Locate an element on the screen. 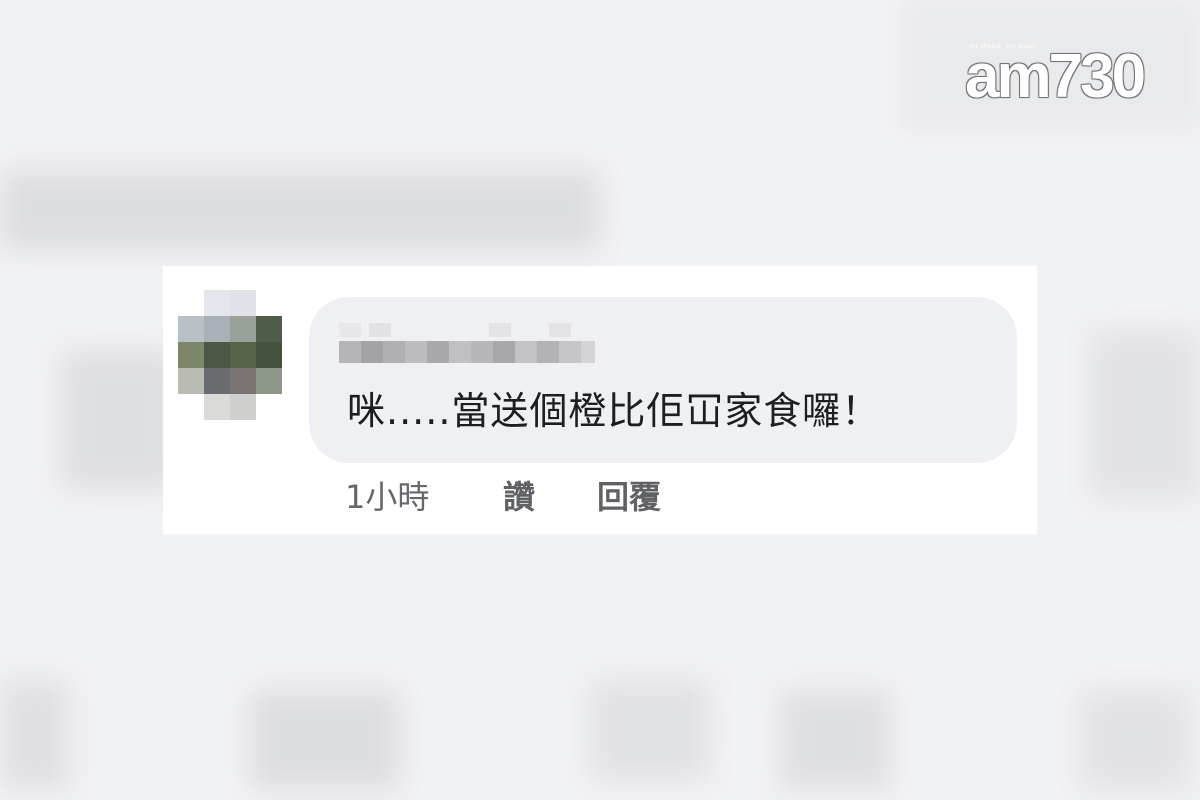  comment-timestamp: 1小時 is located at coordinates (424, 495).